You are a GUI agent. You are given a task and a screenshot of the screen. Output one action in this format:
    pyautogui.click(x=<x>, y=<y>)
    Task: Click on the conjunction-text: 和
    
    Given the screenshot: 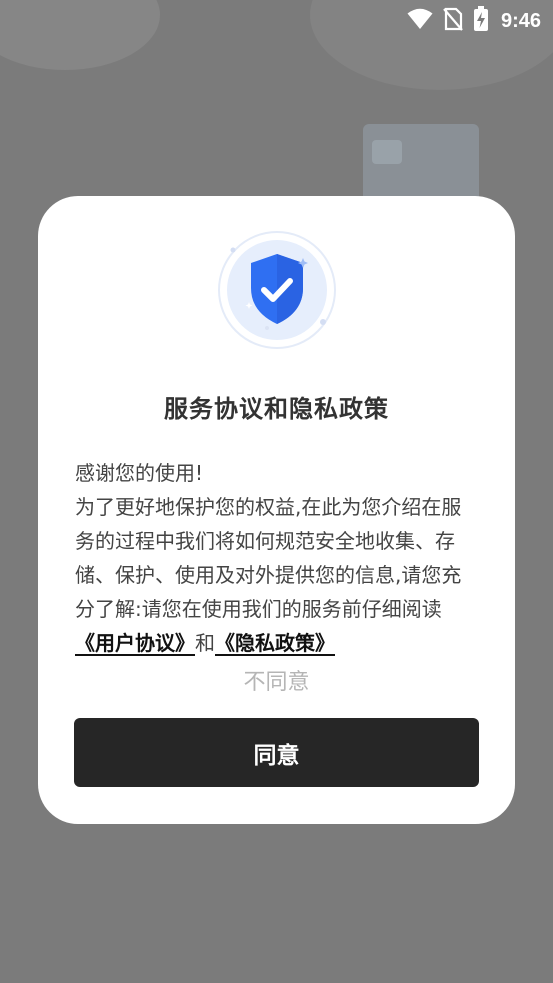 What is the action you would take?
    pyautogui.click(x=205, y=643)
    